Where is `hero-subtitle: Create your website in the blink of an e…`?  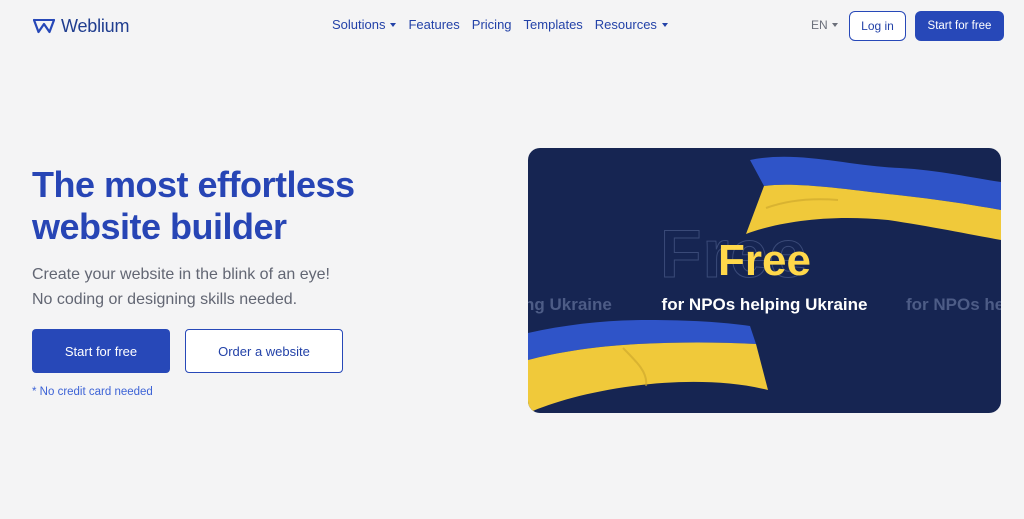
hero-subtitle: Create your website in the blink of an e… is located at coordinates (242, 287).